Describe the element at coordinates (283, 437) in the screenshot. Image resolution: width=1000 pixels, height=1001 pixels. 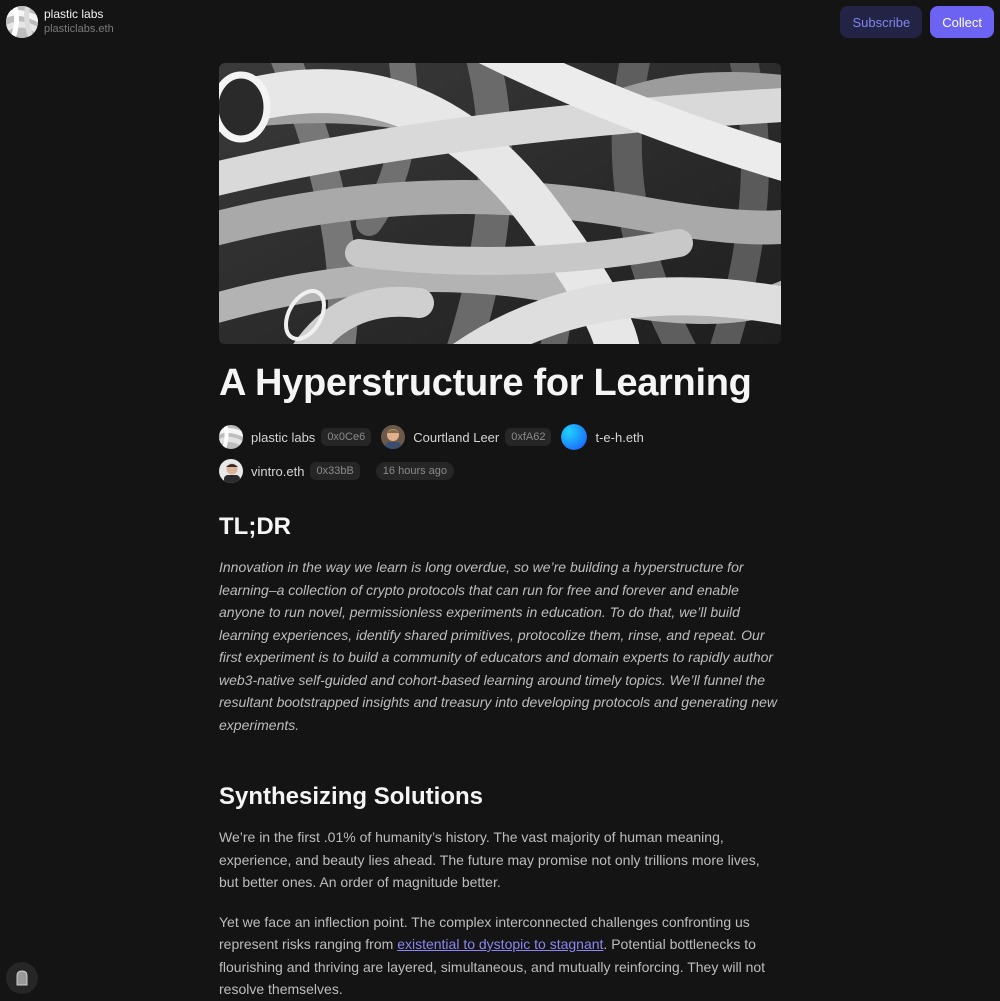
I see `author-name: plastic labs` at that location.